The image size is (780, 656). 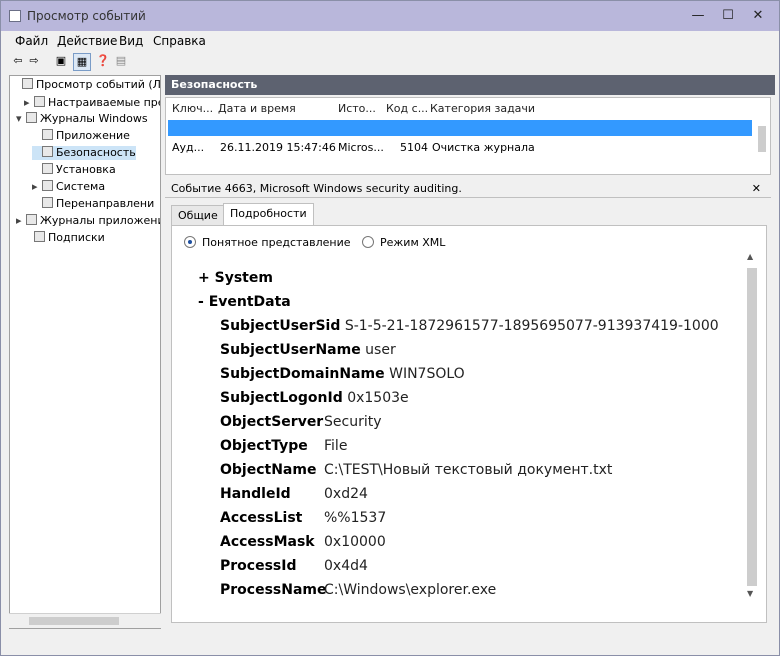 I want to click on forward-icon: ⇨, so click(x=34, y=61).